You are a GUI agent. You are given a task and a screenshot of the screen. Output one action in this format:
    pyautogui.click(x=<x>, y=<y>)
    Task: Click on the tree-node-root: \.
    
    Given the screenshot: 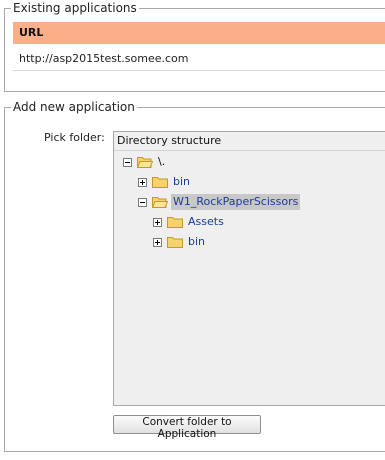 What is the action you would take?
    pyautogui.click(x=145, y=162)
    